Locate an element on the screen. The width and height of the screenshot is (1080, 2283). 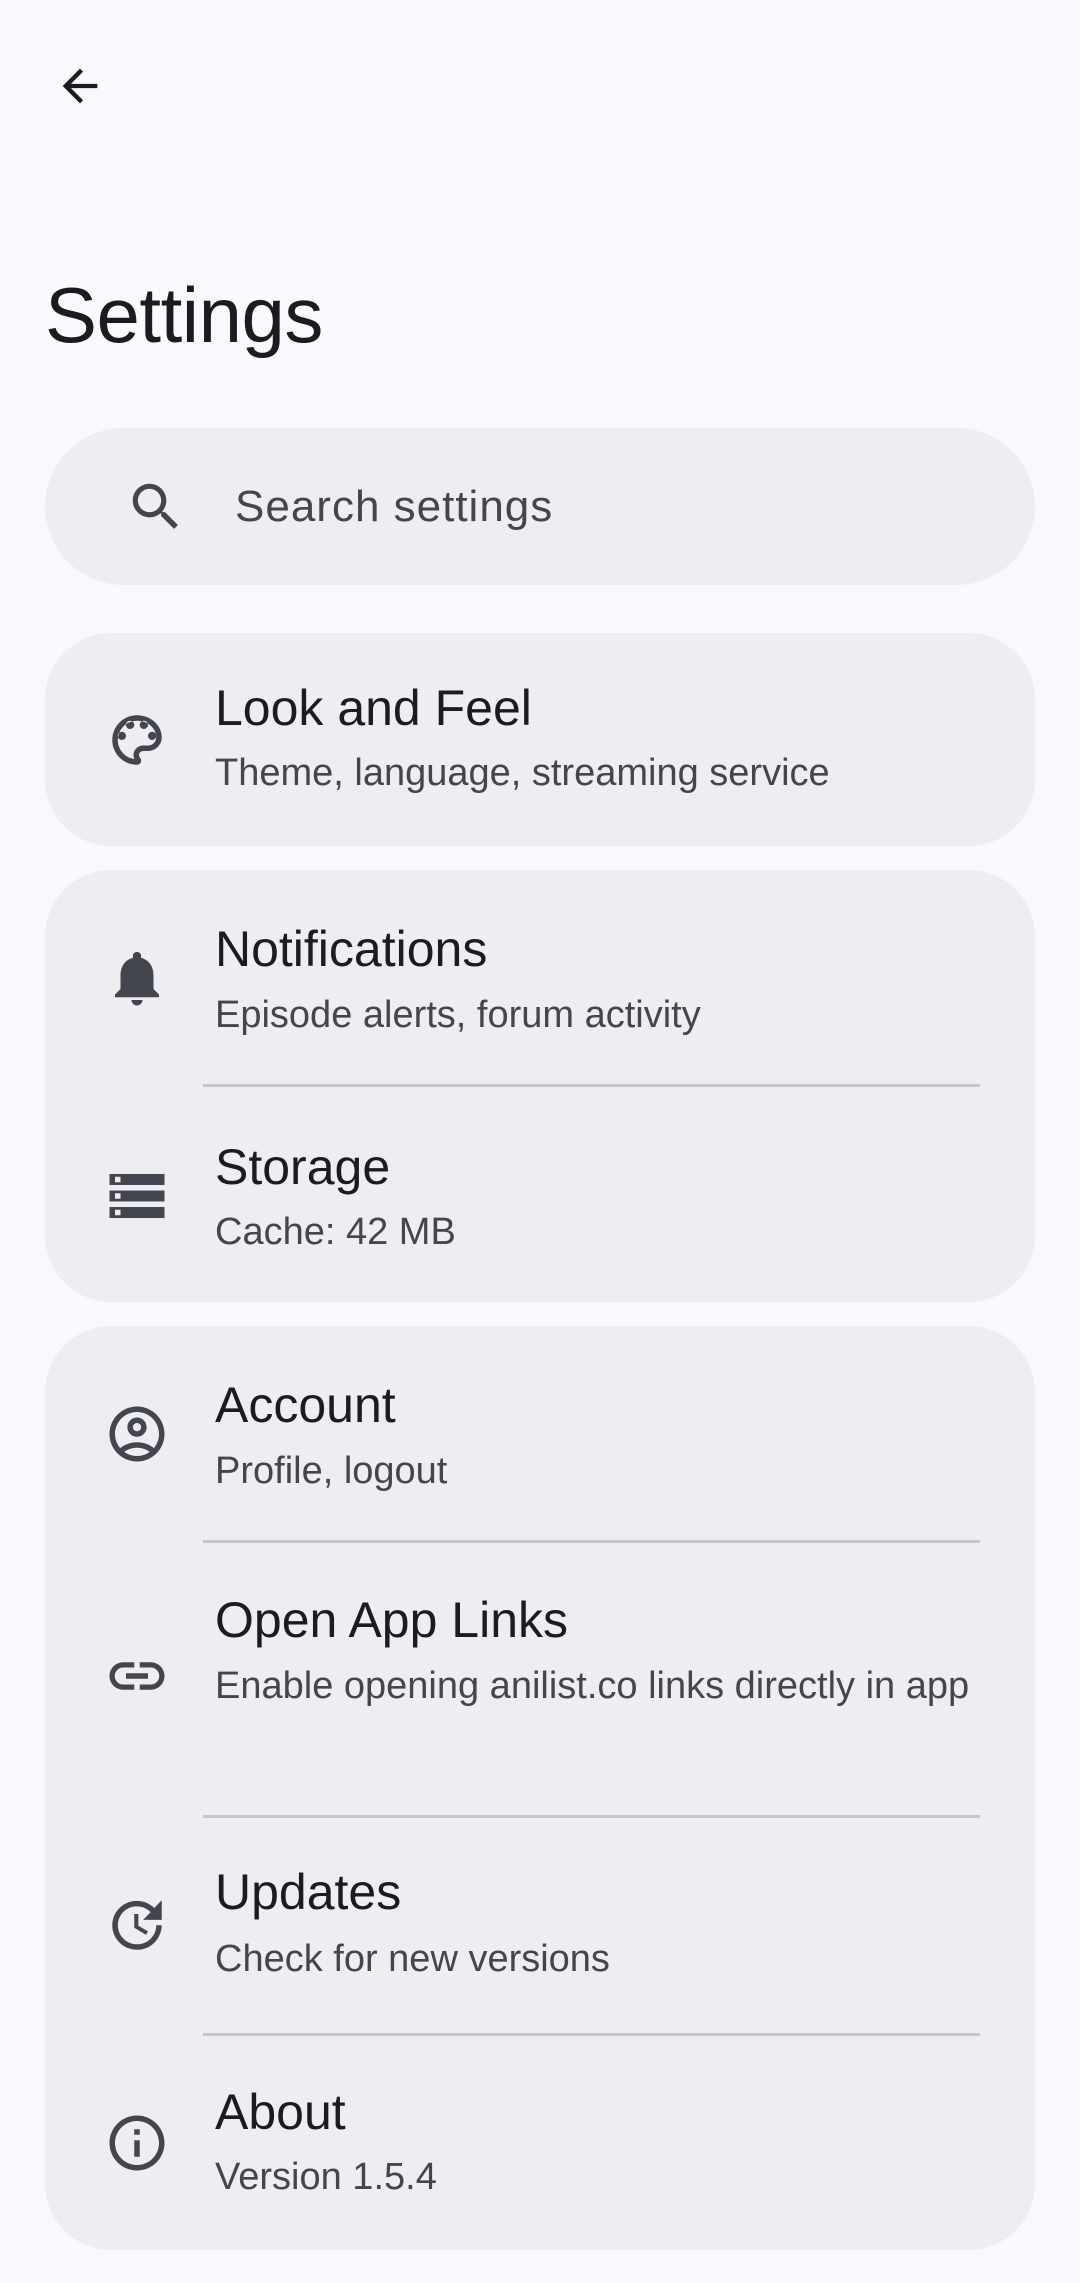
settings-item-subtitle: Episode alerts, forum activity is located at coordinates (458, 1015).